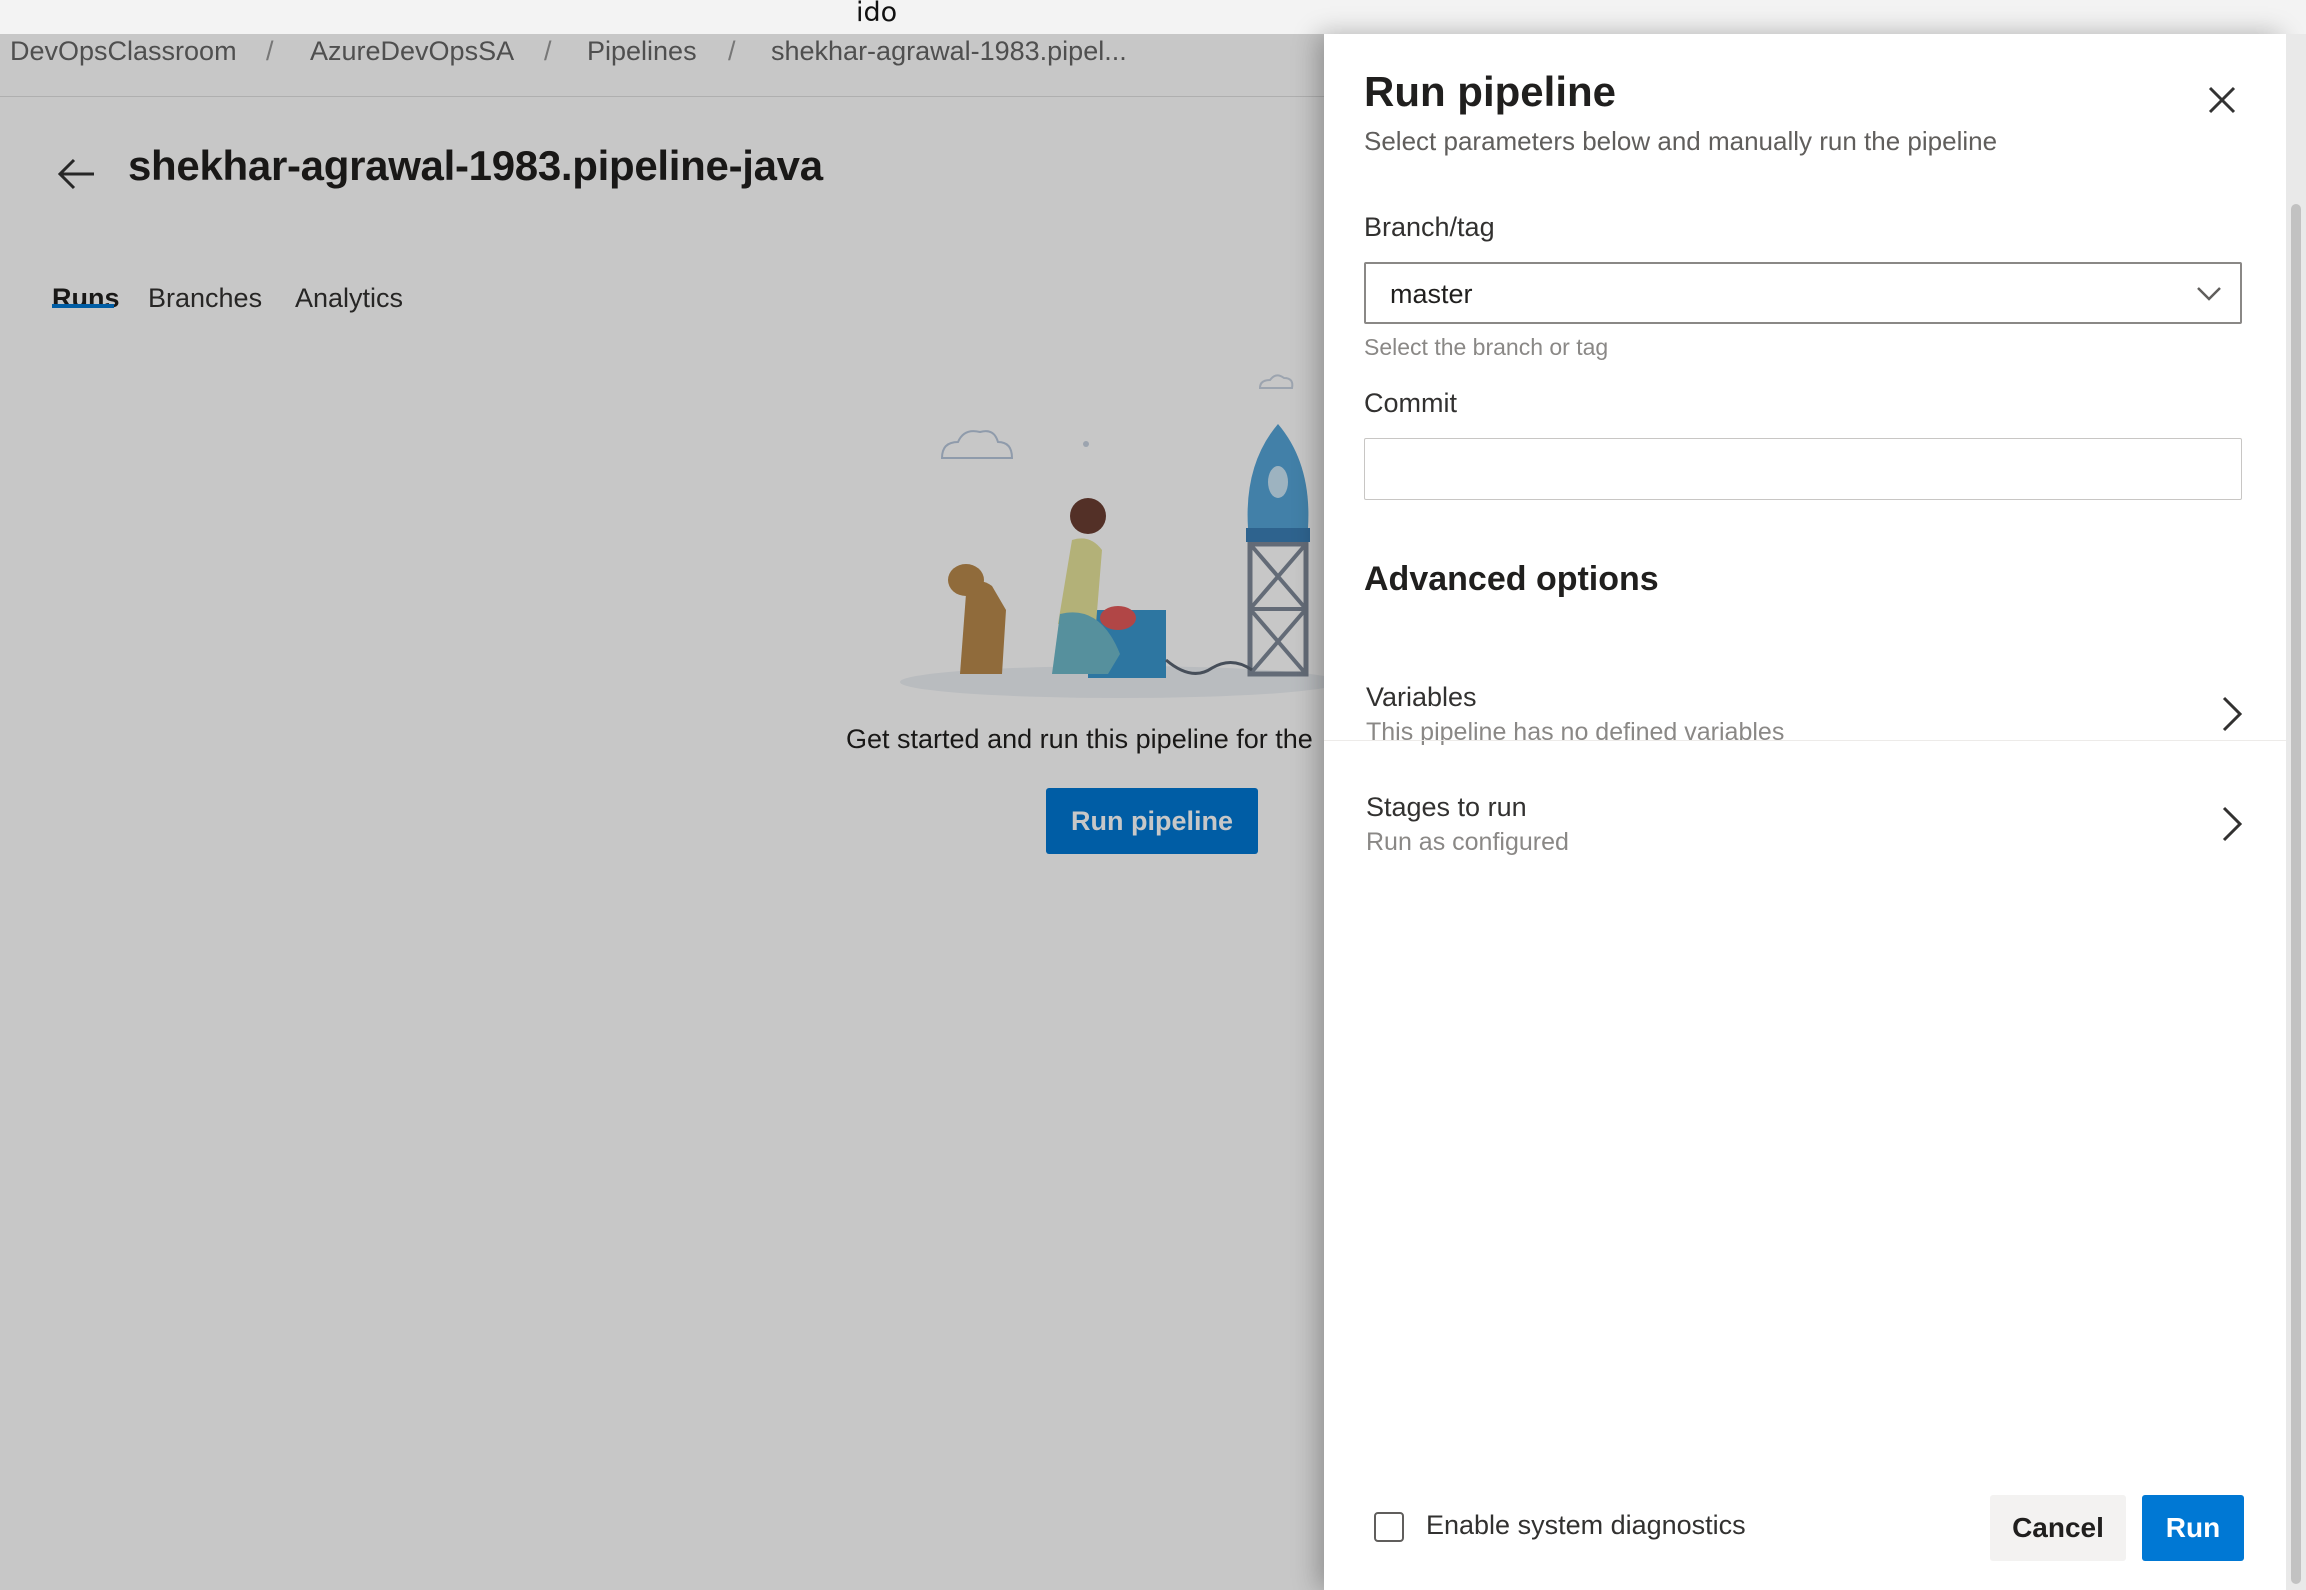 Image resolution: width=2306 pixels, height=1590 pixels. What do you see at coordinates (1486, 347) in the screenshot?
I see `branch-tag-helper-text: Select the branch or tag` at bounding box center [1486, 347].